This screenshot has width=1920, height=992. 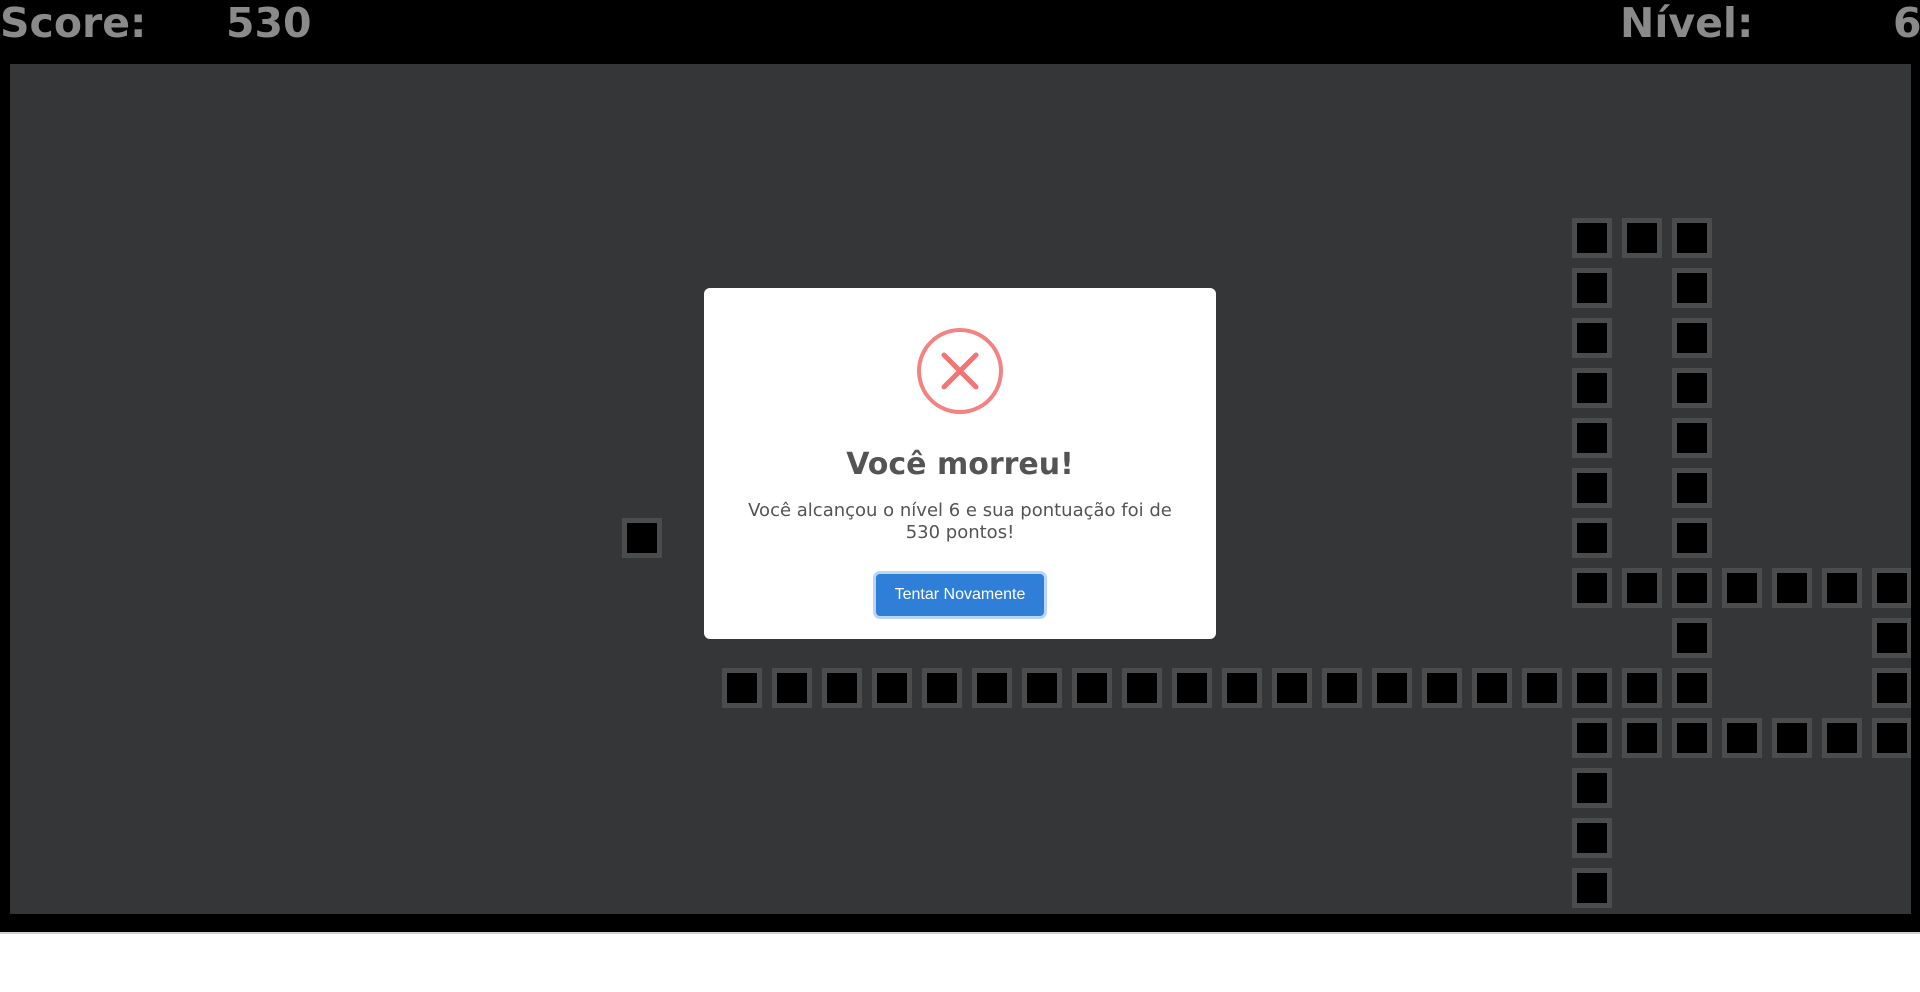 I want to click on dialog-title: Você morreu!, so click(x=960, y=464).